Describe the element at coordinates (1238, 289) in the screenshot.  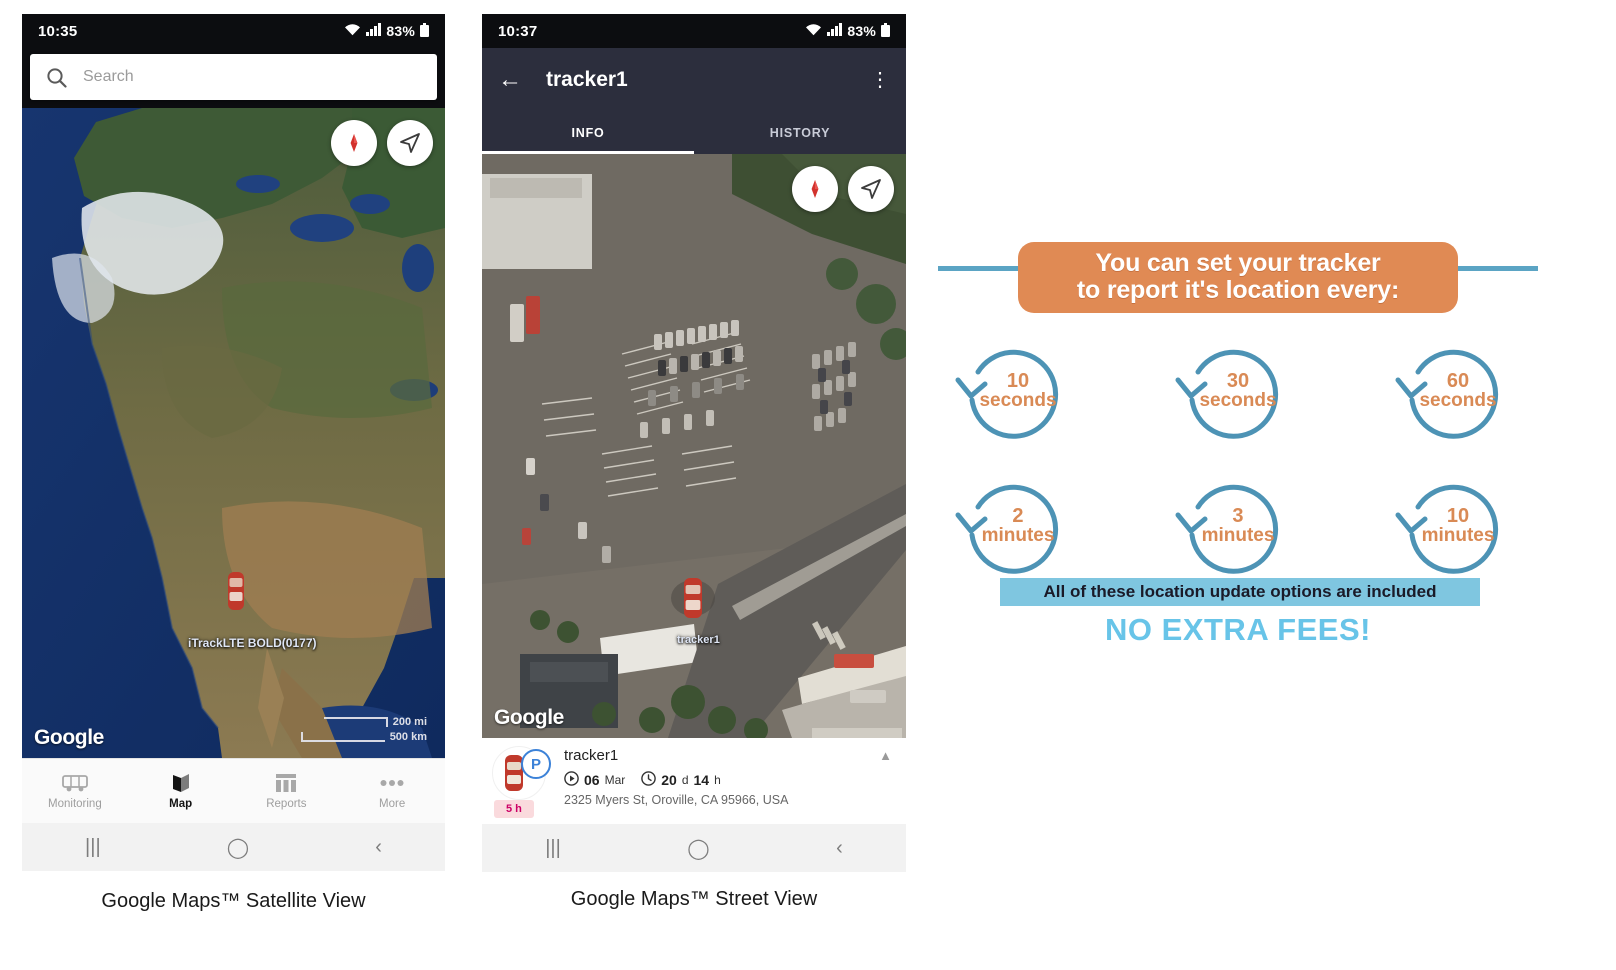
I see `headline-line-2: to report it's location every:` at that location.